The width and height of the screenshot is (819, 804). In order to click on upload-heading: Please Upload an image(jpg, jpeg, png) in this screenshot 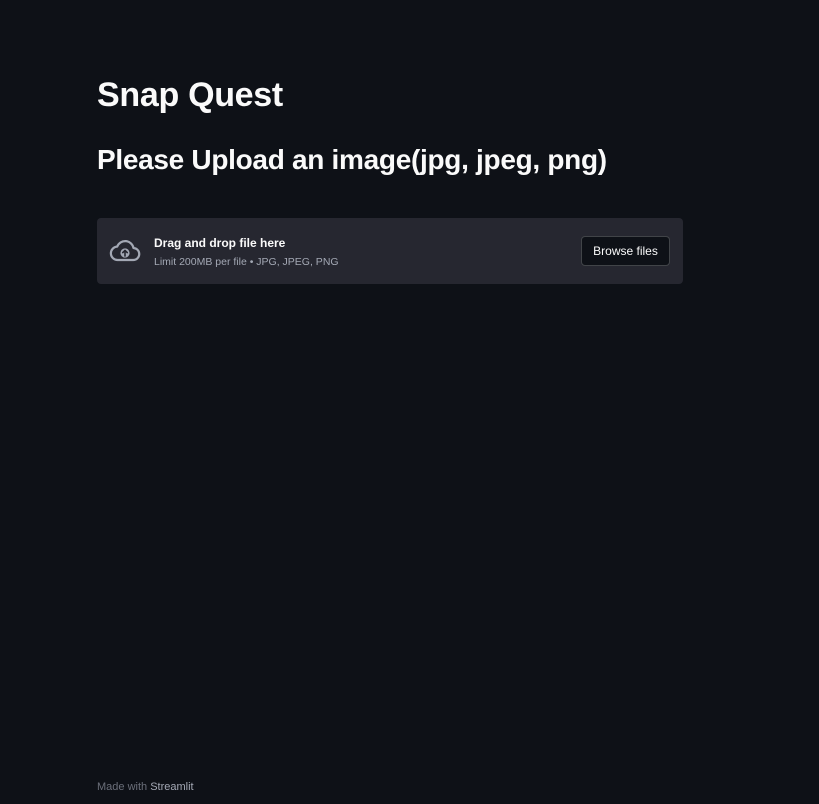, I will do `click(352, 159)`.